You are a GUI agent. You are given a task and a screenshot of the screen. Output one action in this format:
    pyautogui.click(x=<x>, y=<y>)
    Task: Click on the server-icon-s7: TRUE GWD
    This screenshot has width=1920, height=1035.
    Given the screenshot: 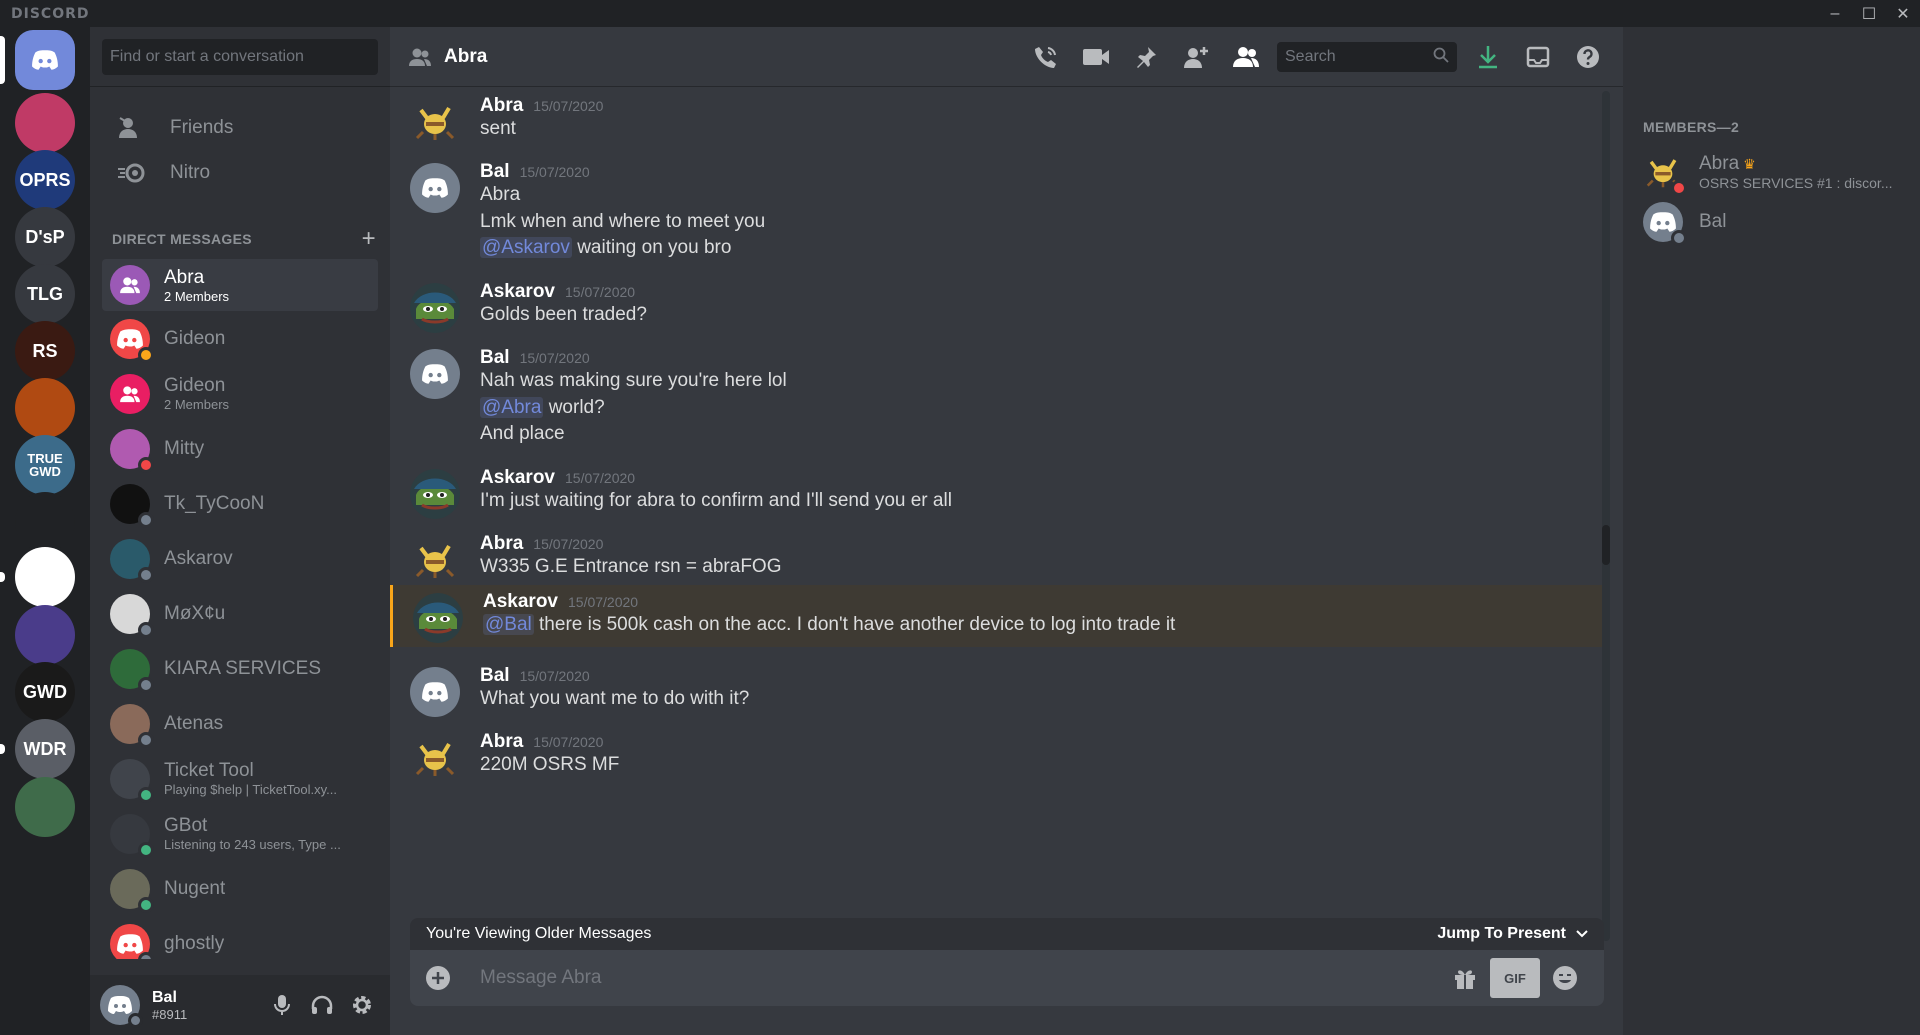 What is the action you would take?
    pyautogui.click(x=45, y=465)
    